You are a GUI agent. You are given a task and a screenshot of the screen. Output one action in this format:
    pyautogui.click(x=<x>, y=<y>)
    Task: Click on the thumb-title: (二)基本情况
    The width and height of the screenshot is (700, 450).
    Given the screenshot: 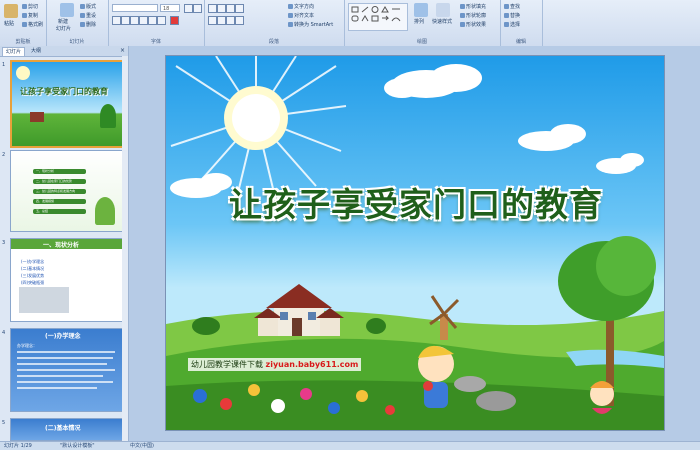 What is the action you would take?
    pyautogui.click(x=63, y=428)
    